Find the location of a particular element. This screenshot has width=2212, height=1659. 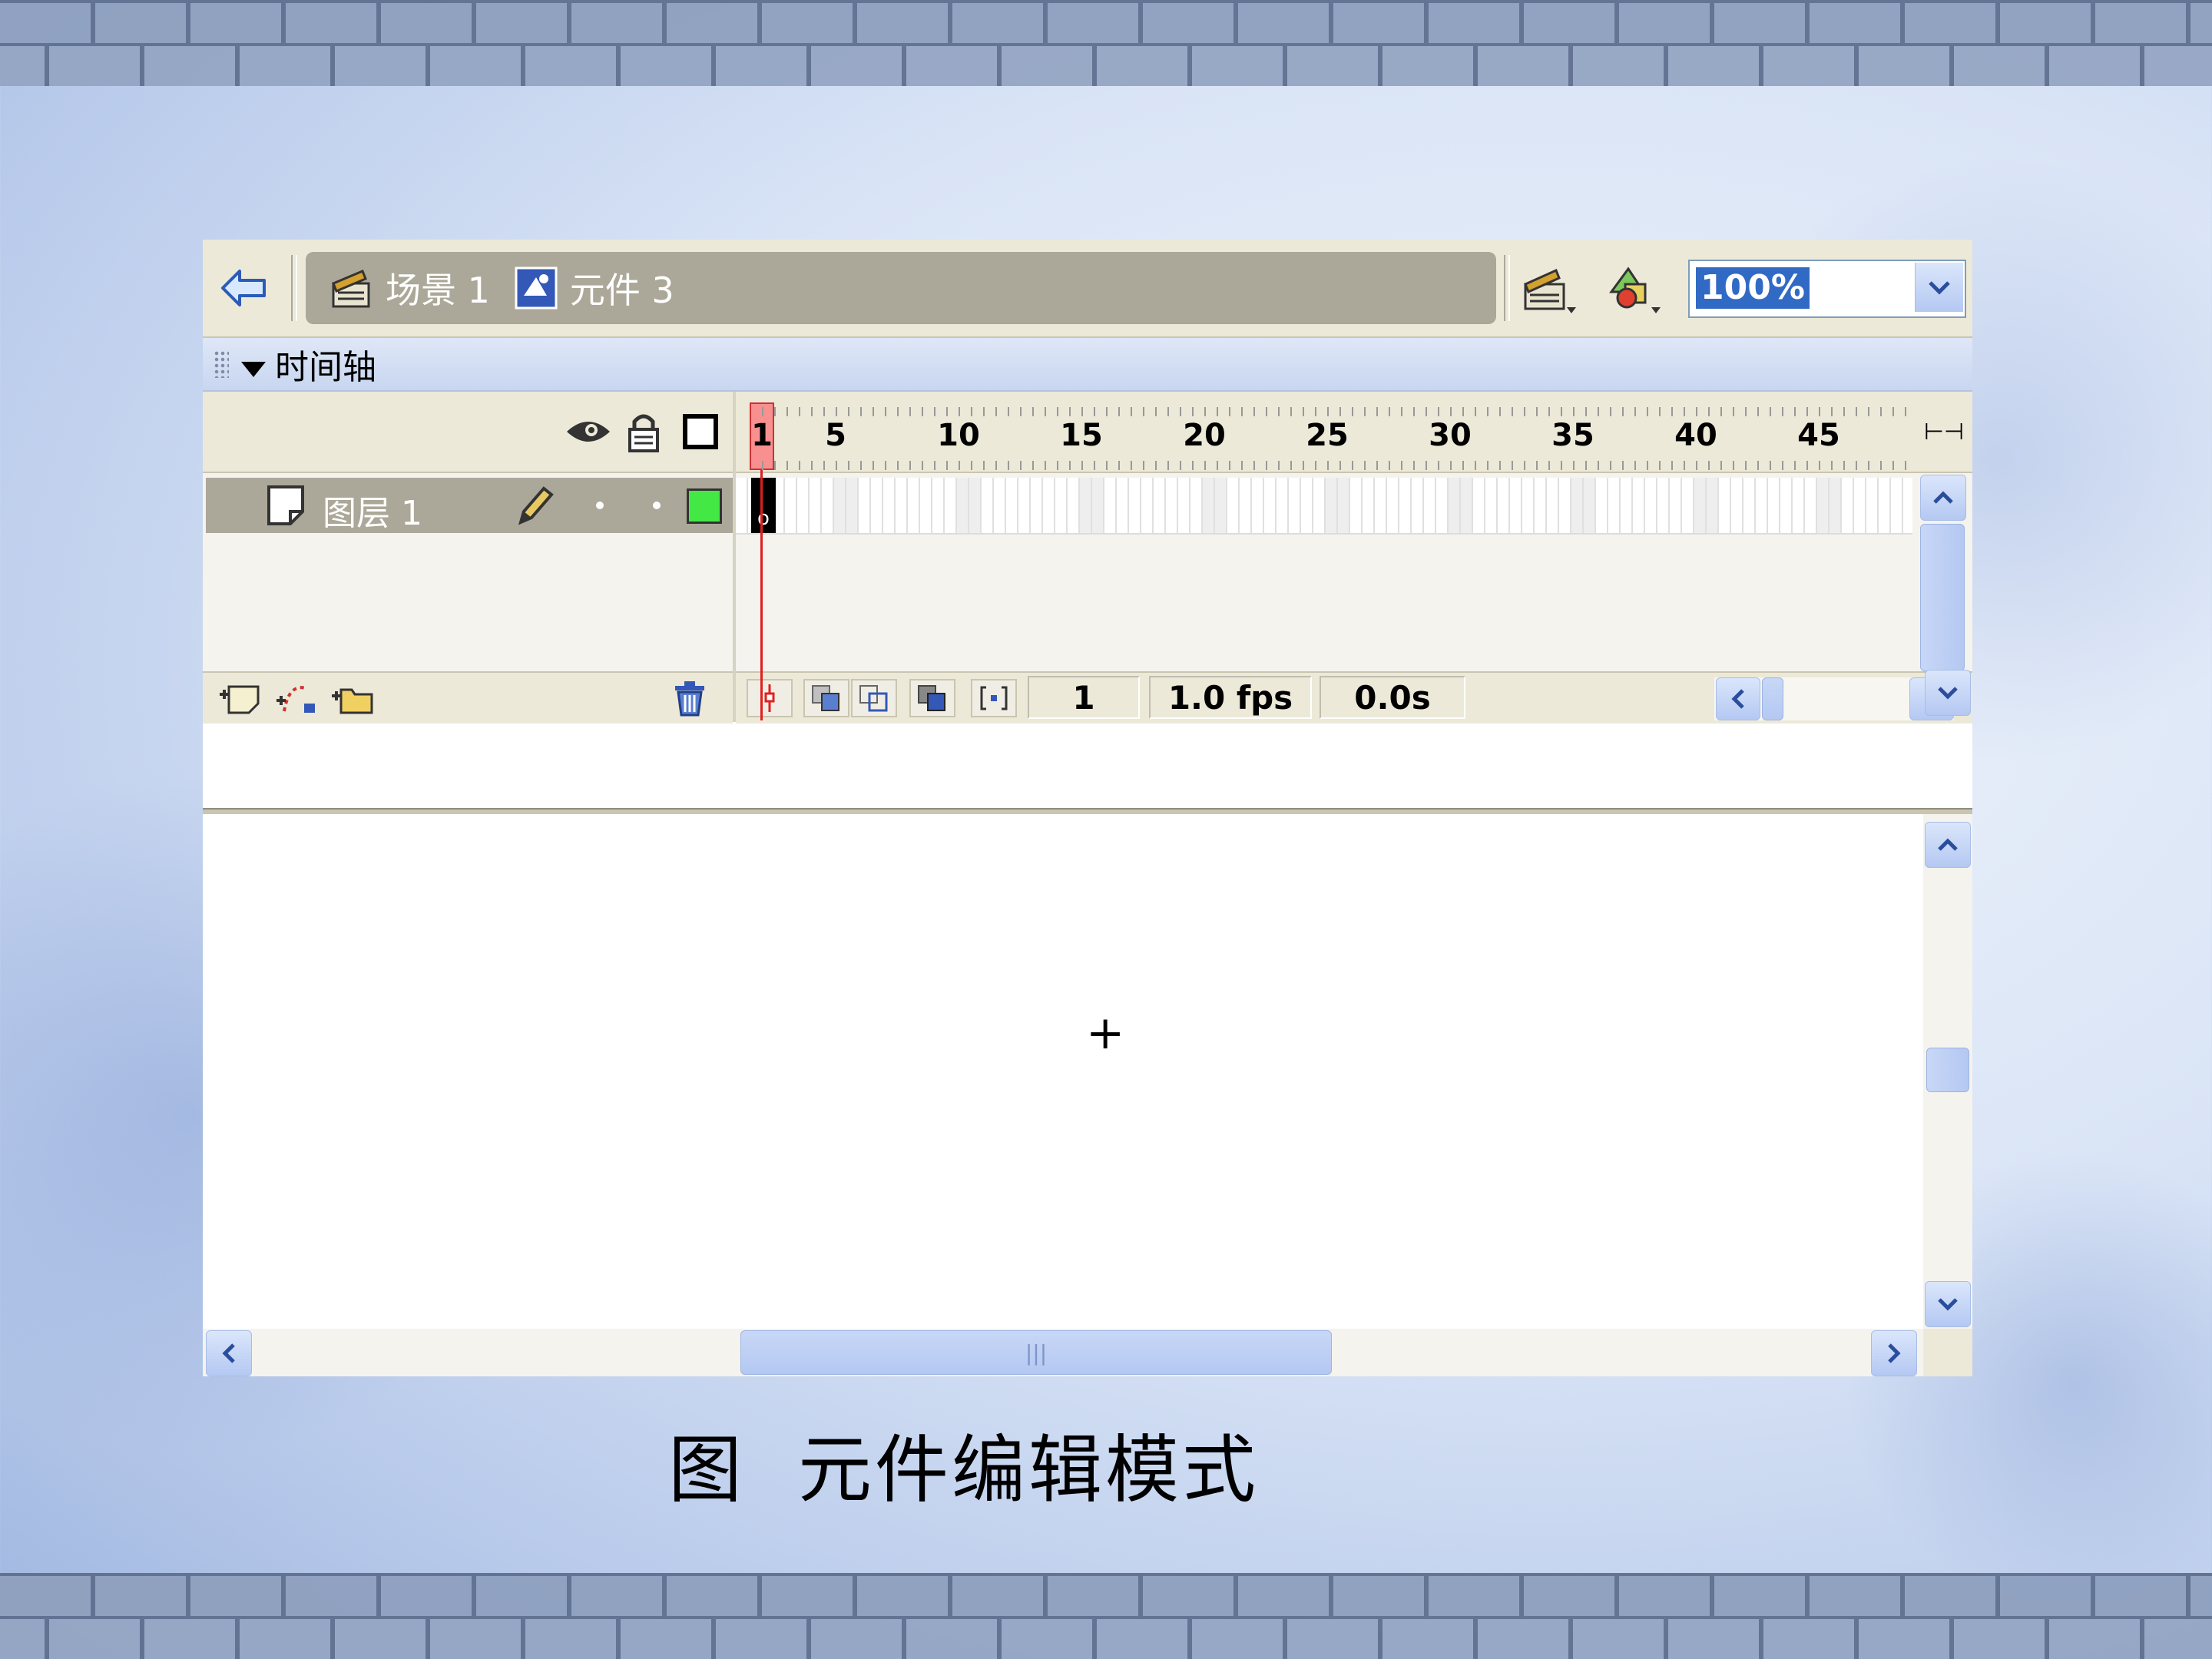

scroll-right-button is located at coordinates (1894, 1353).